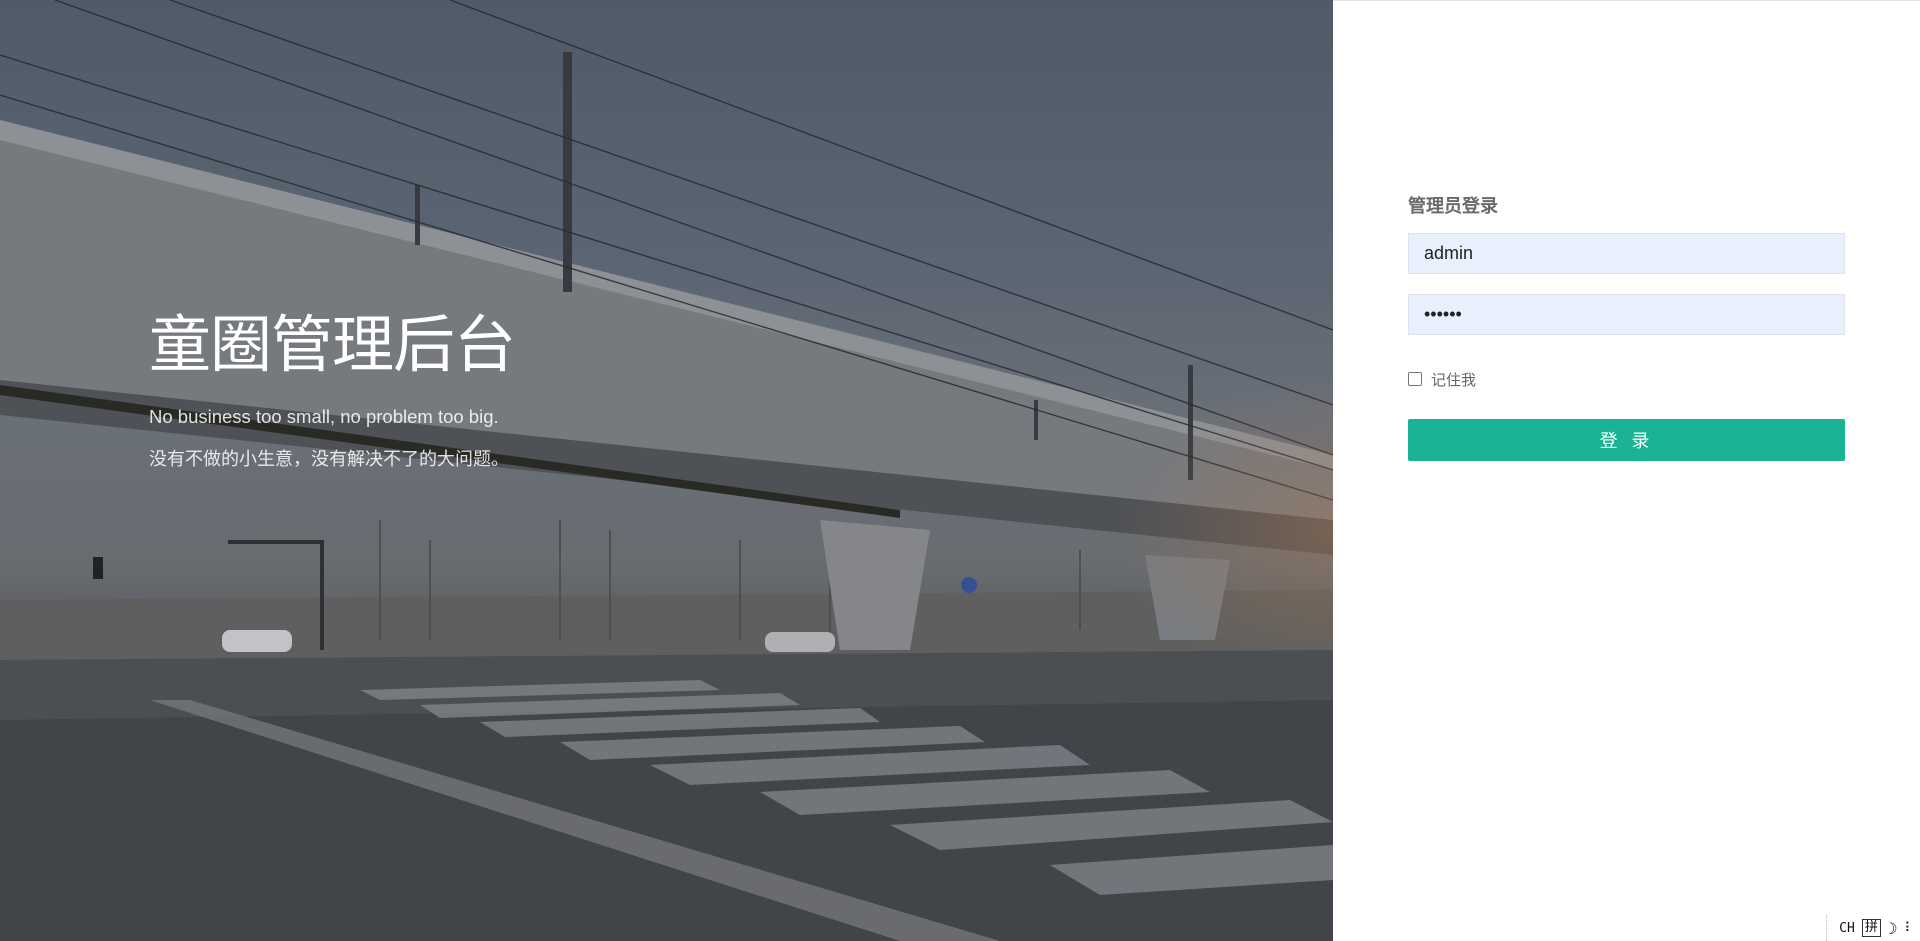 This screenshot has width=1920, height=941. I want to click on password-input, so click(1626, 314).